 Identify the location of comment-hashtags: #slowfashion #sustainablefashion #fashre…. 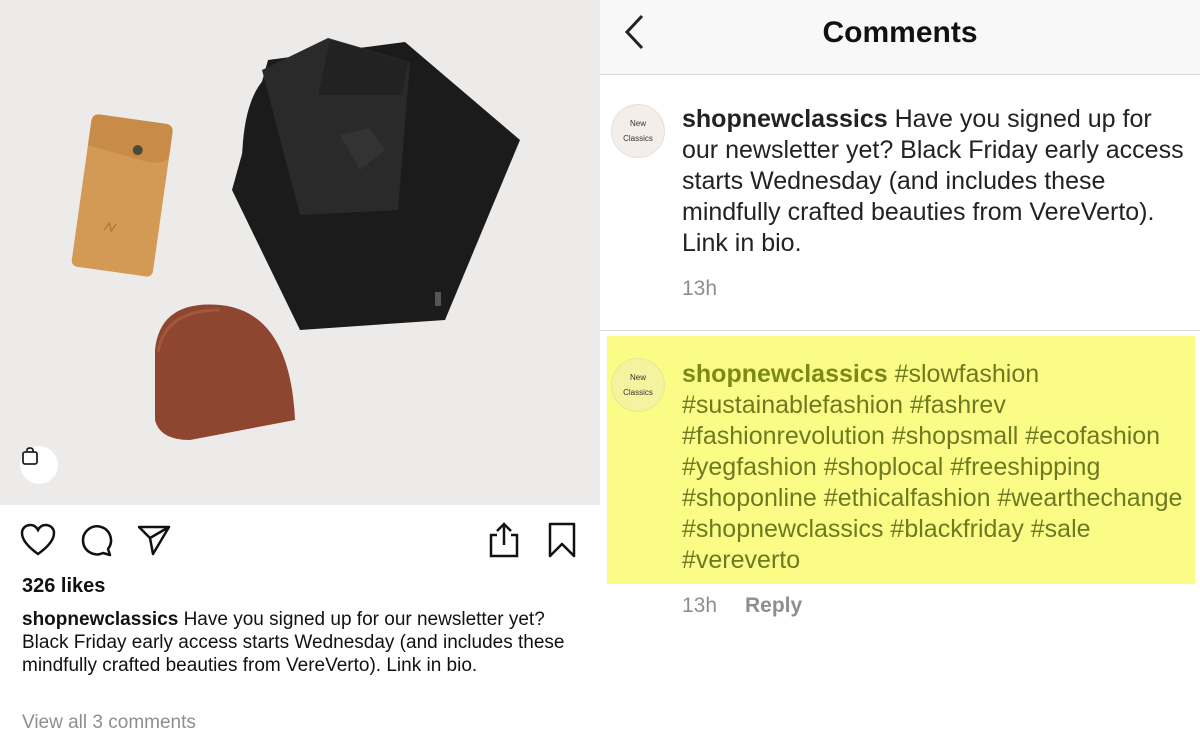
(932, 467).